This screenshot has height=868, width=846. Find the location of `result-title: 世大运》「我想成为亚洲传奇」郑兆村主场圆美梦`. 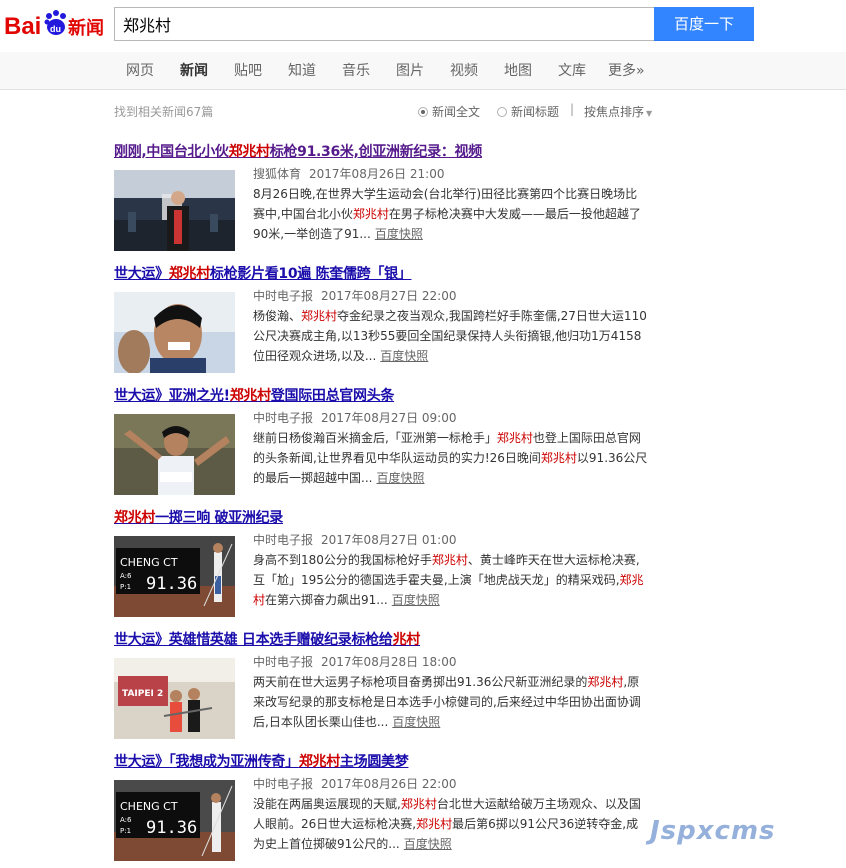

result-title: 世大运》「我想成为亚洲传奇」郑兆村主场圆美梦 is located at coordinates (394, 762).